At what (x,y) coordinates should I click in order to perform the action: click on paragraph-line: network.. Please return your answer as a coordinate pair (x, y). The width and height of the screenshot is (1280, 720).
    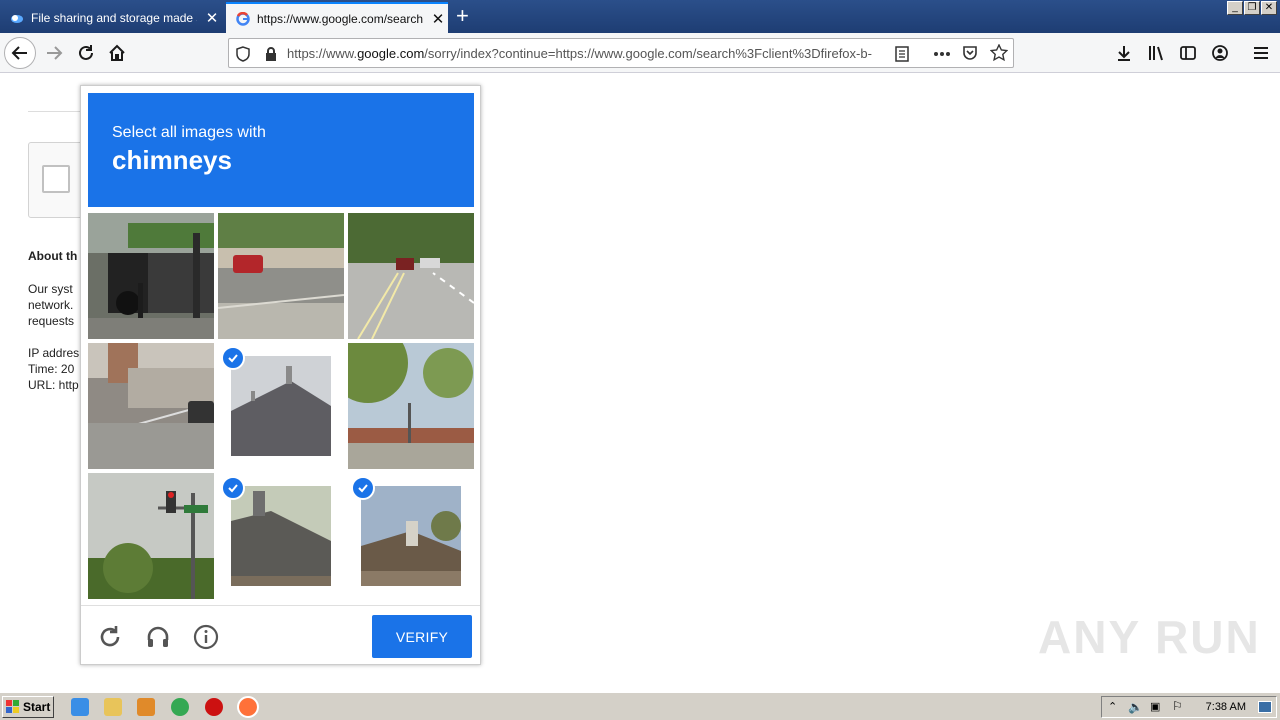
    Looking at the image, I should click on (51, 305).